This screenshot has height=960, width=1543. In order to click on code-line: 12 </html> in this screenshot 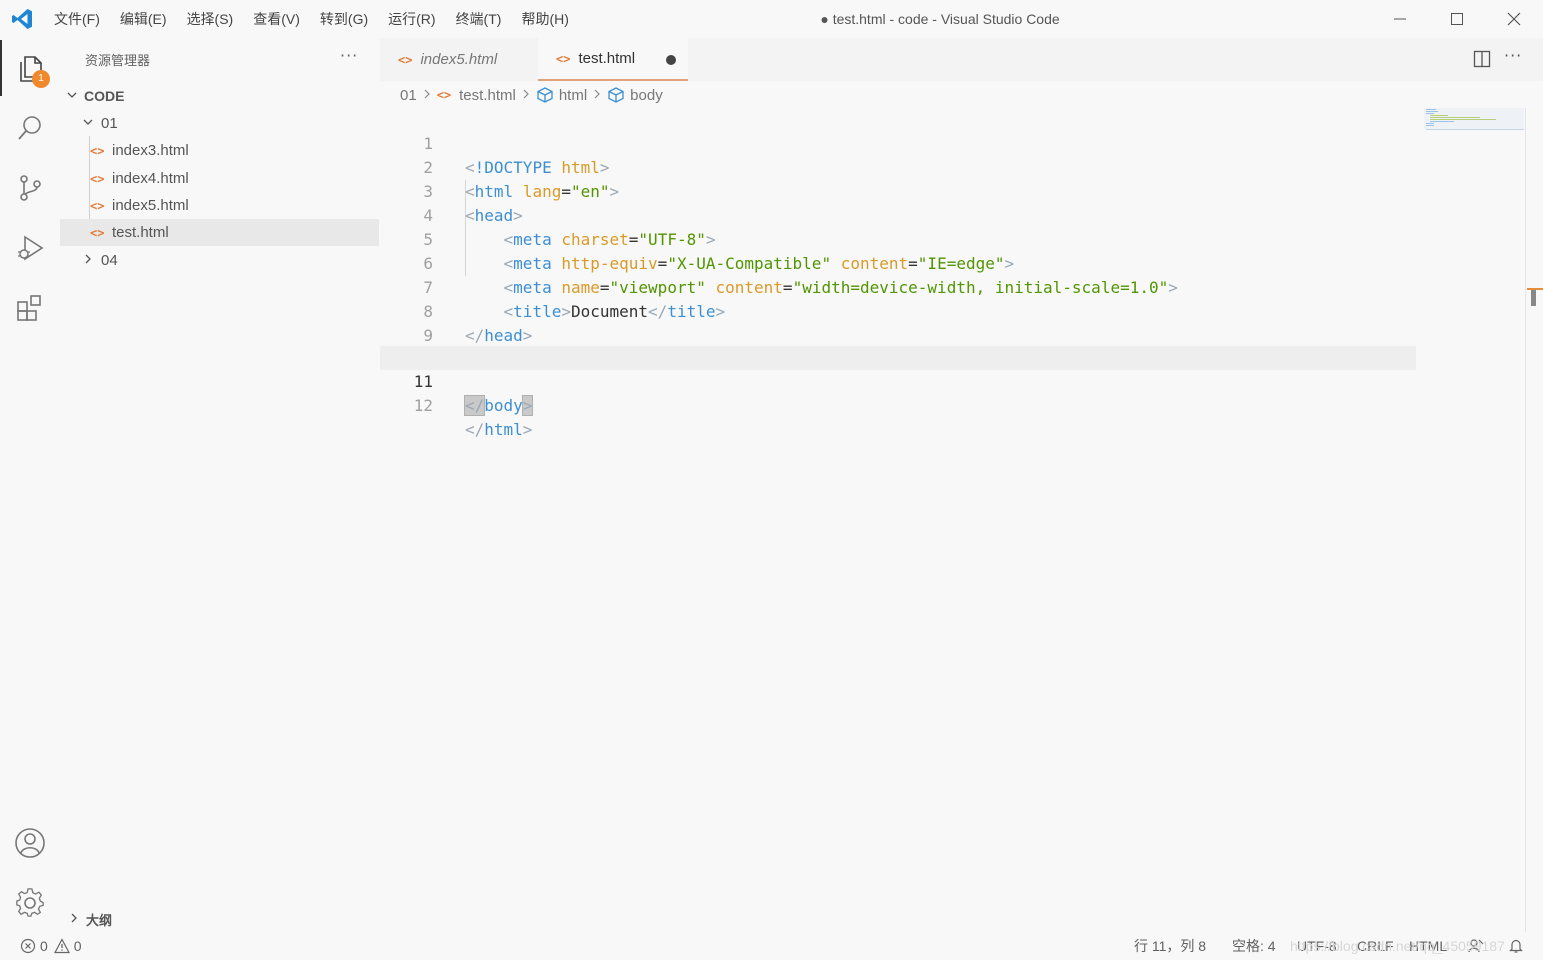, I will do `click(952, 404)`.